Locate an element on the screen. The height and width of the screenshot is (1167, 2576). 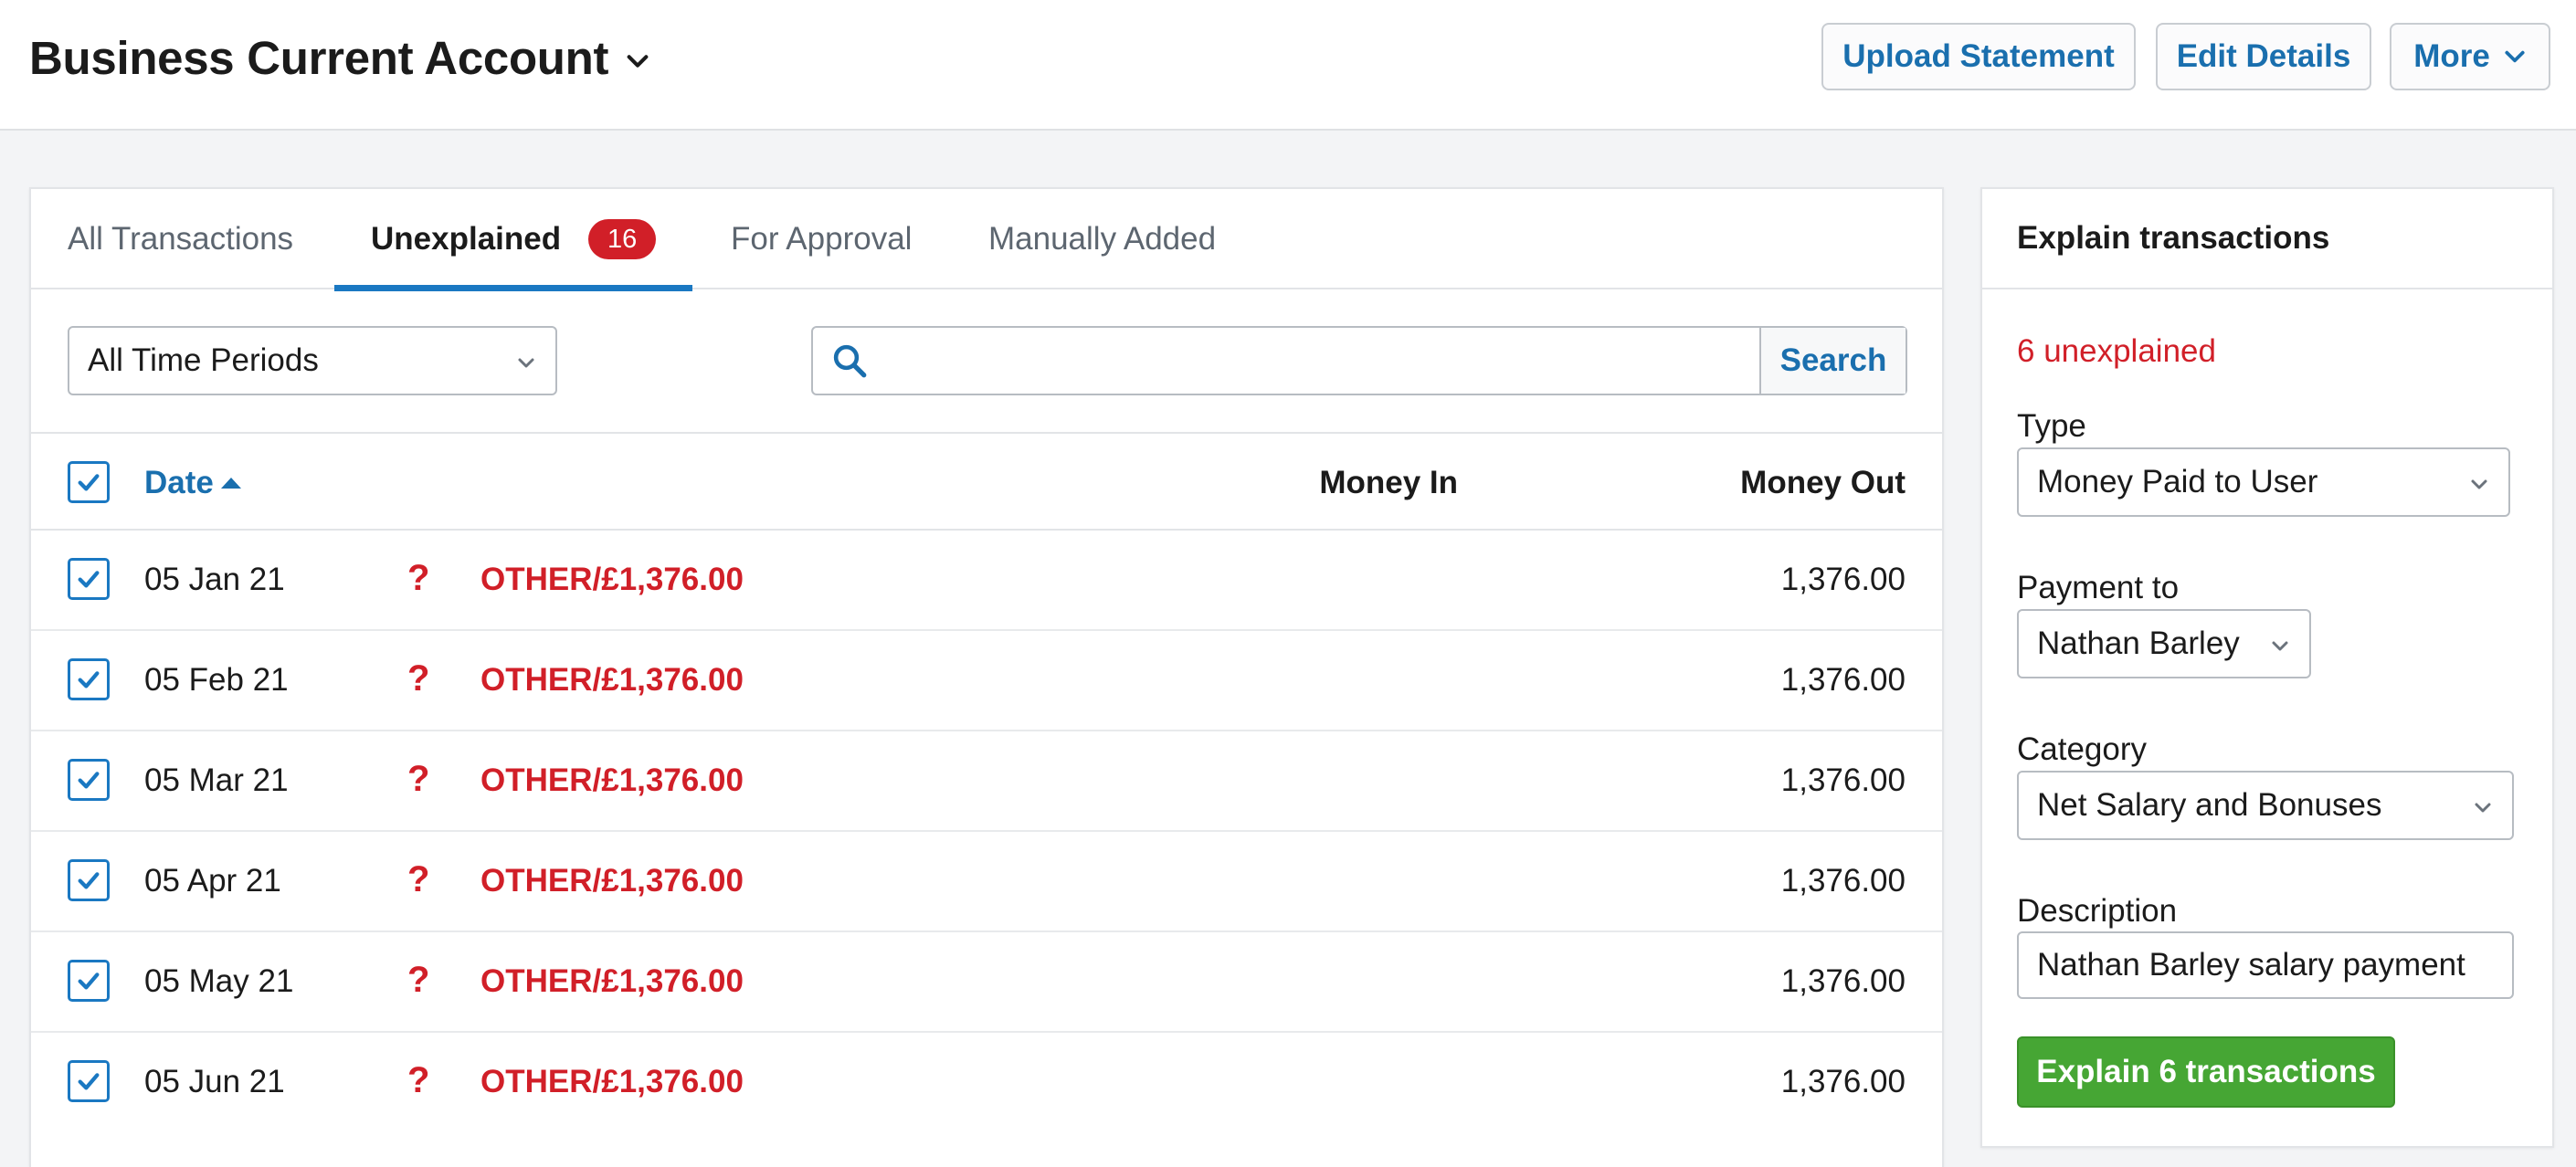
more-button: More is located at coordinates (2470, 56).